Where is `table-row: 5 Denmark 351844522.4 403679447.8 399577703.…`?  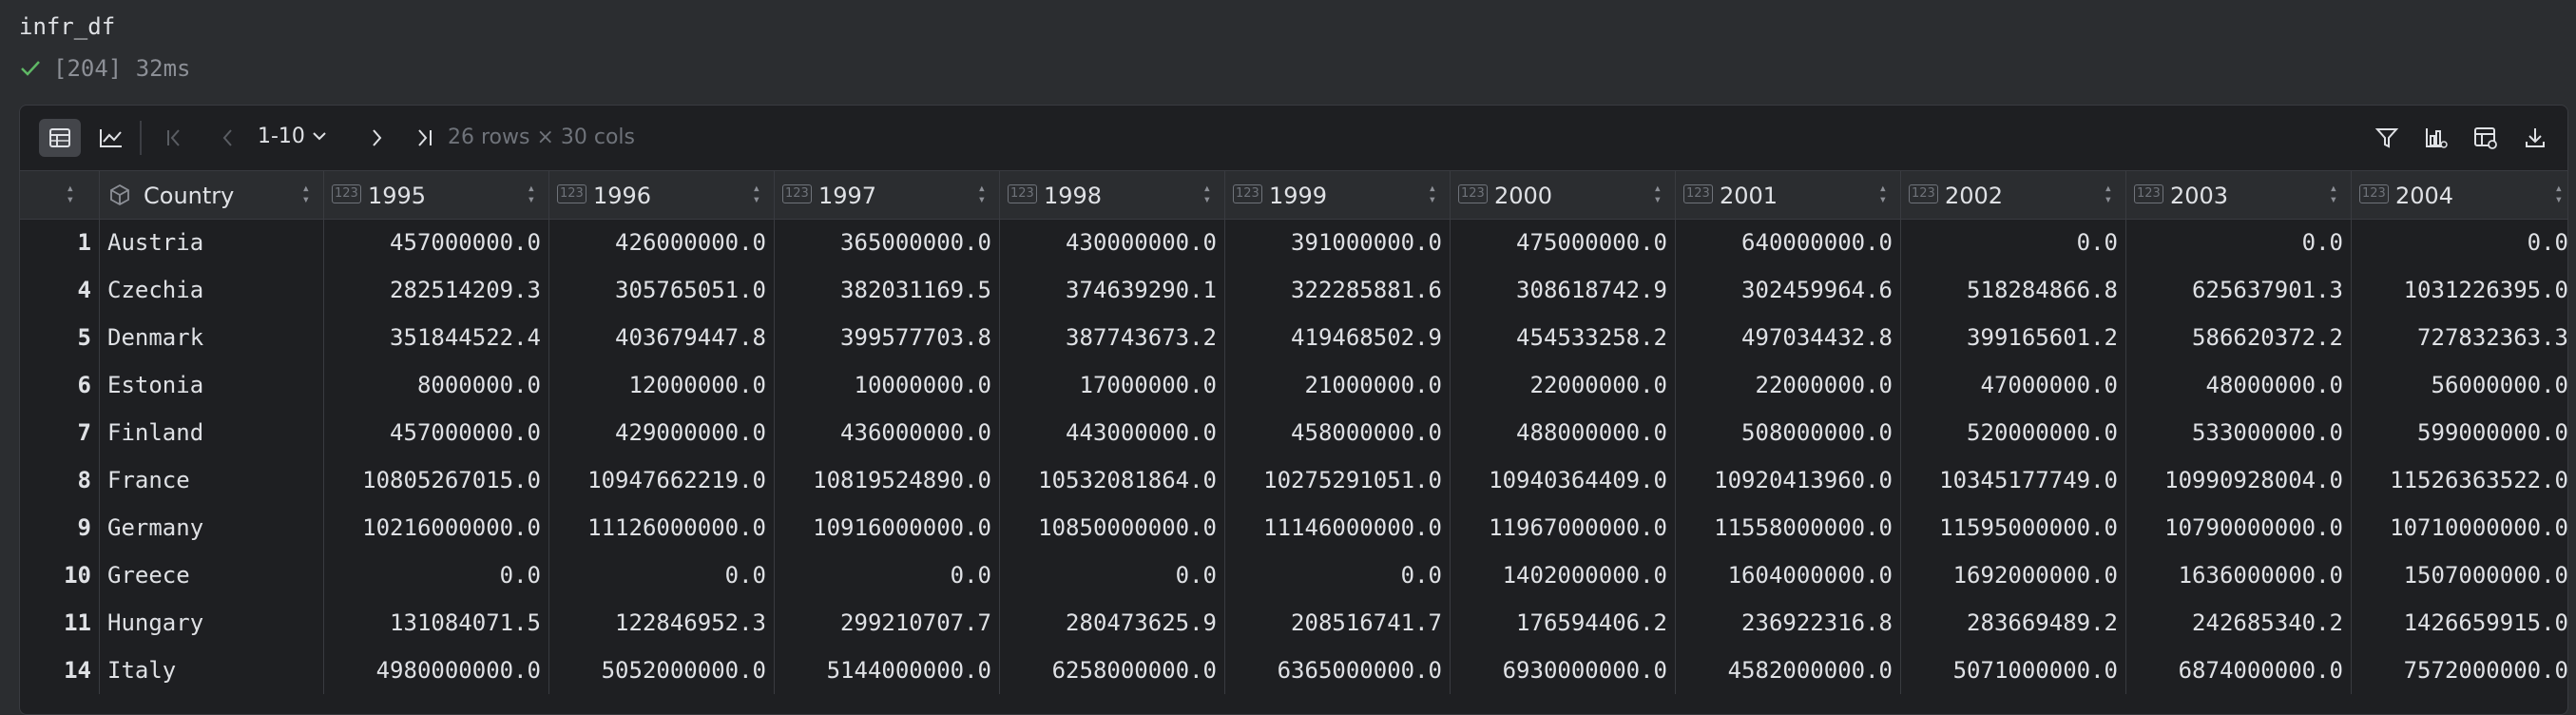 table-row: 5 Denmark 351844522.4 403679447.8 399577703.… is located at coordinates (1294, 337).